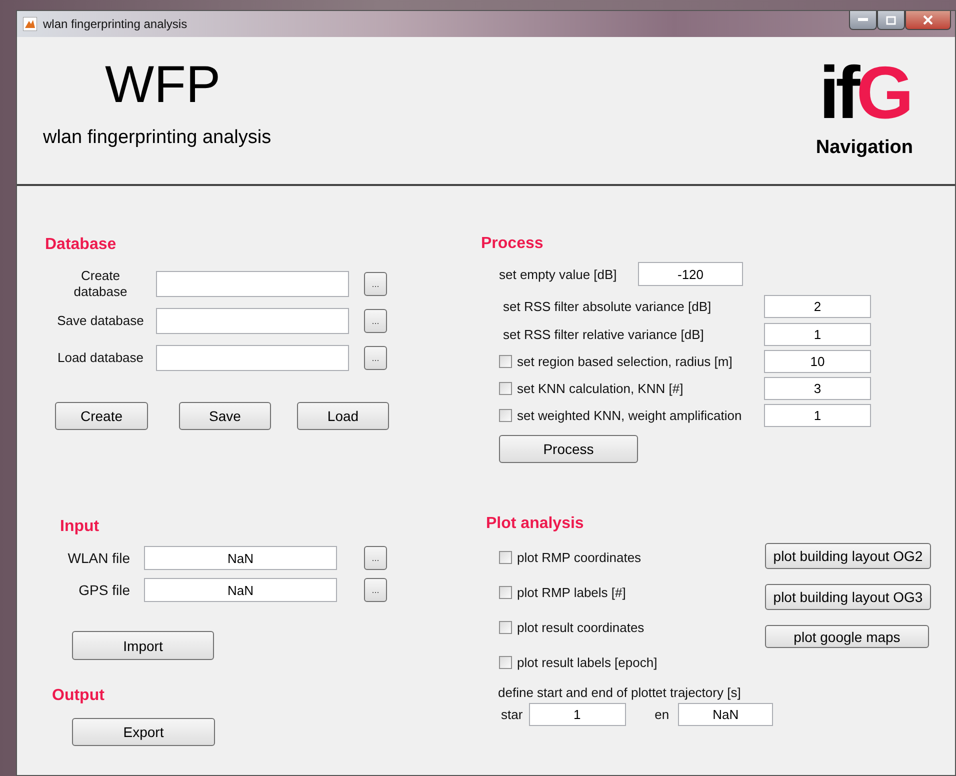 This screenshot has height=776, width=956. I want to click on app-icon, so click(30, 24).